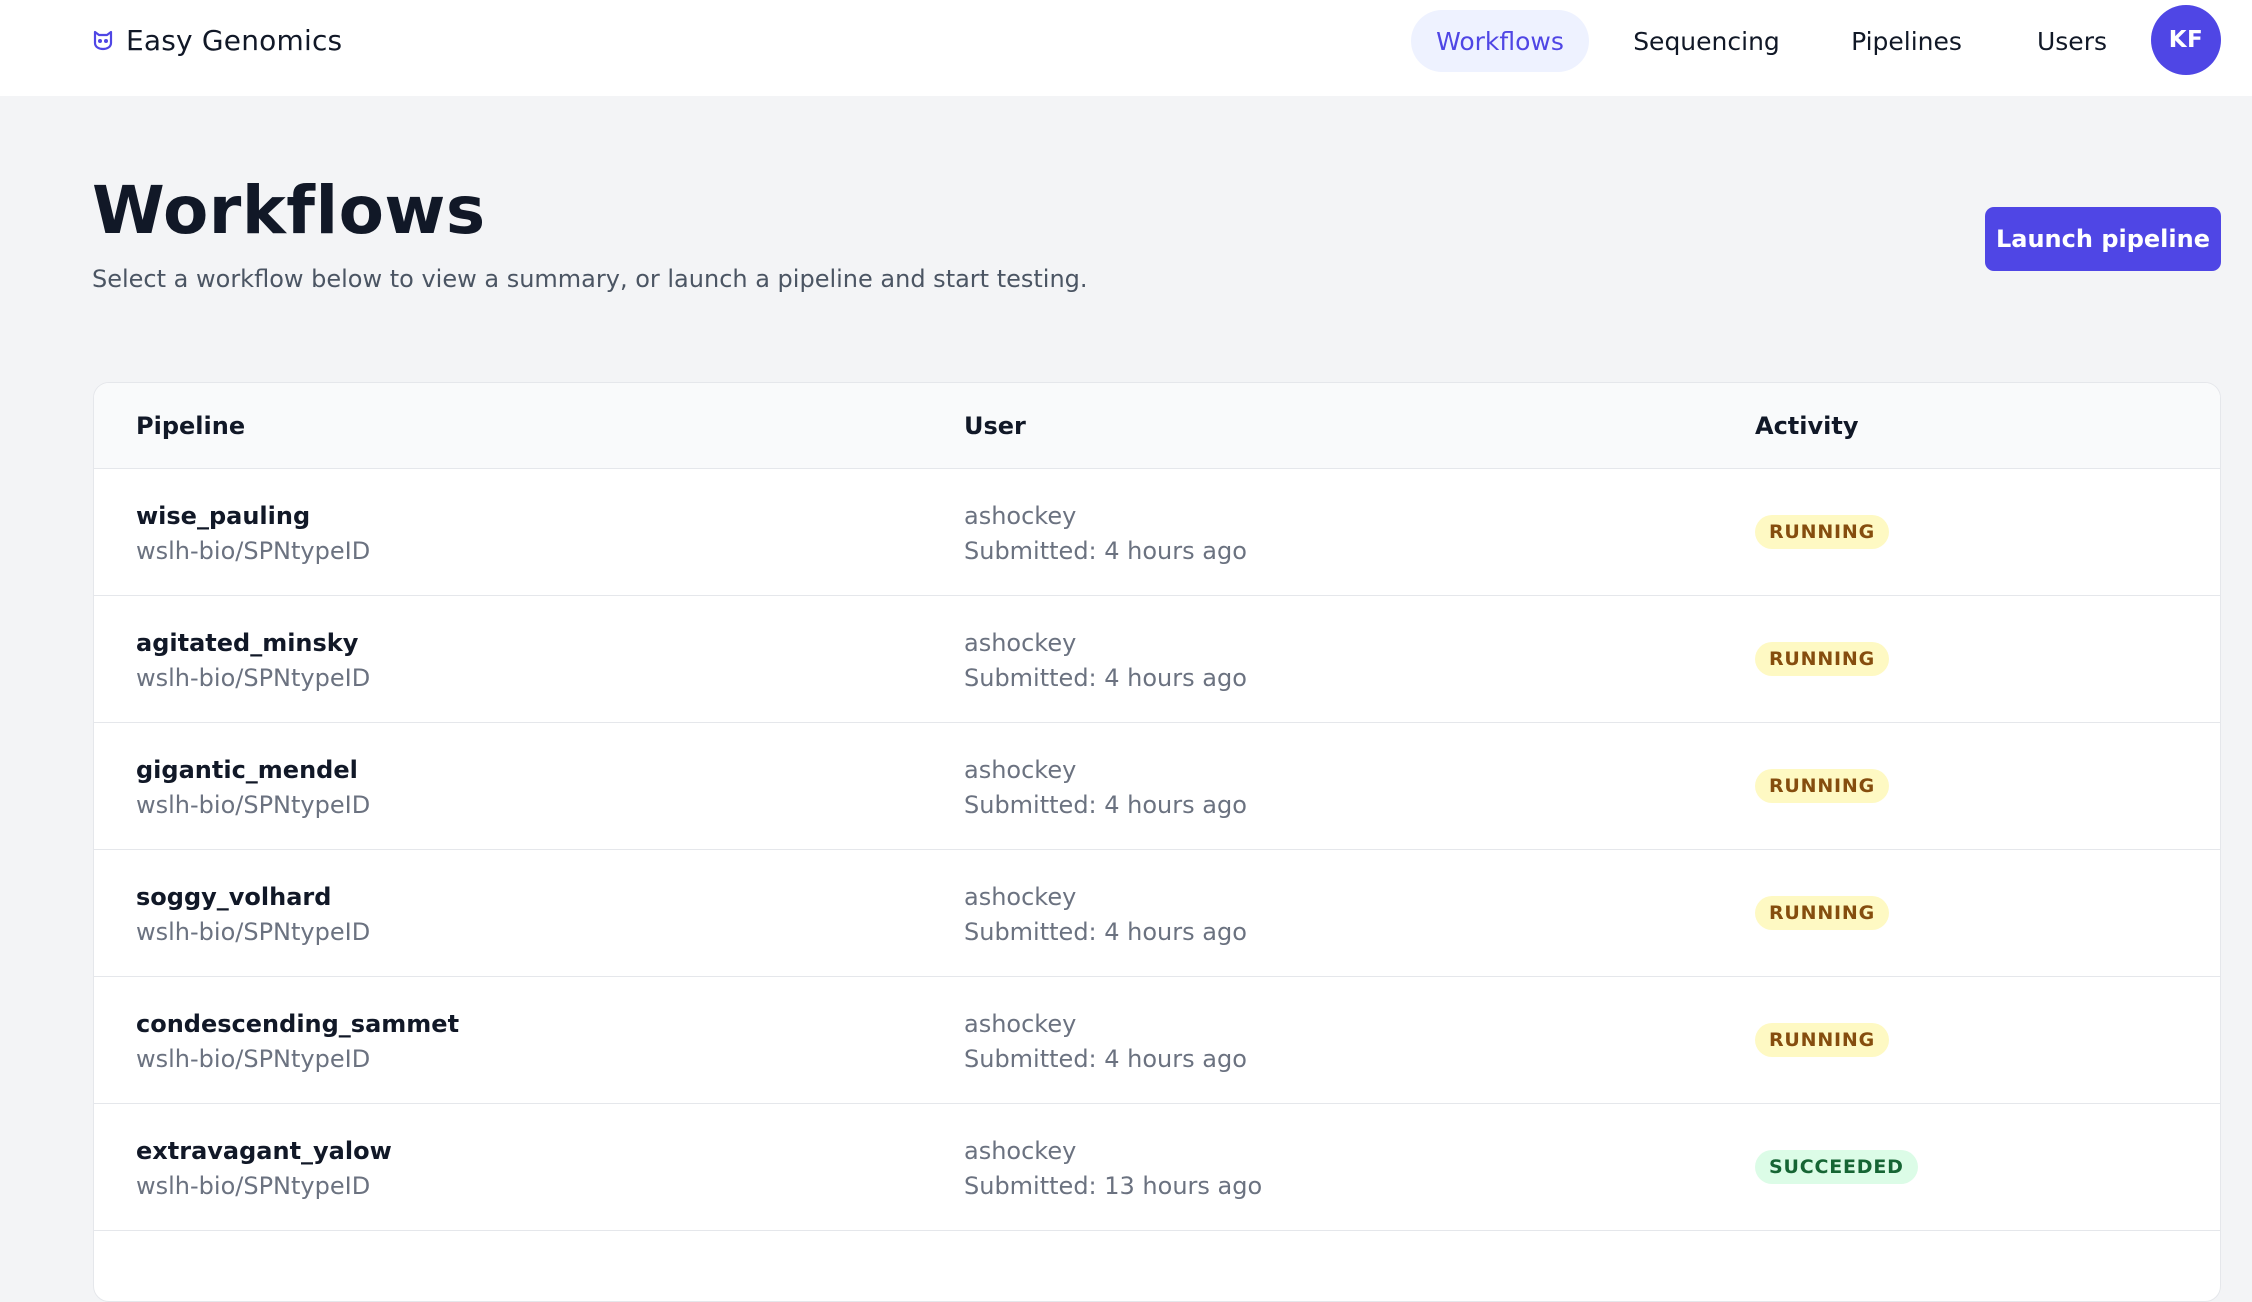 This screenshot has width=2252, height=1302. I want to click on nav-item-sequencing: Sequencing, so click(1706, 41).